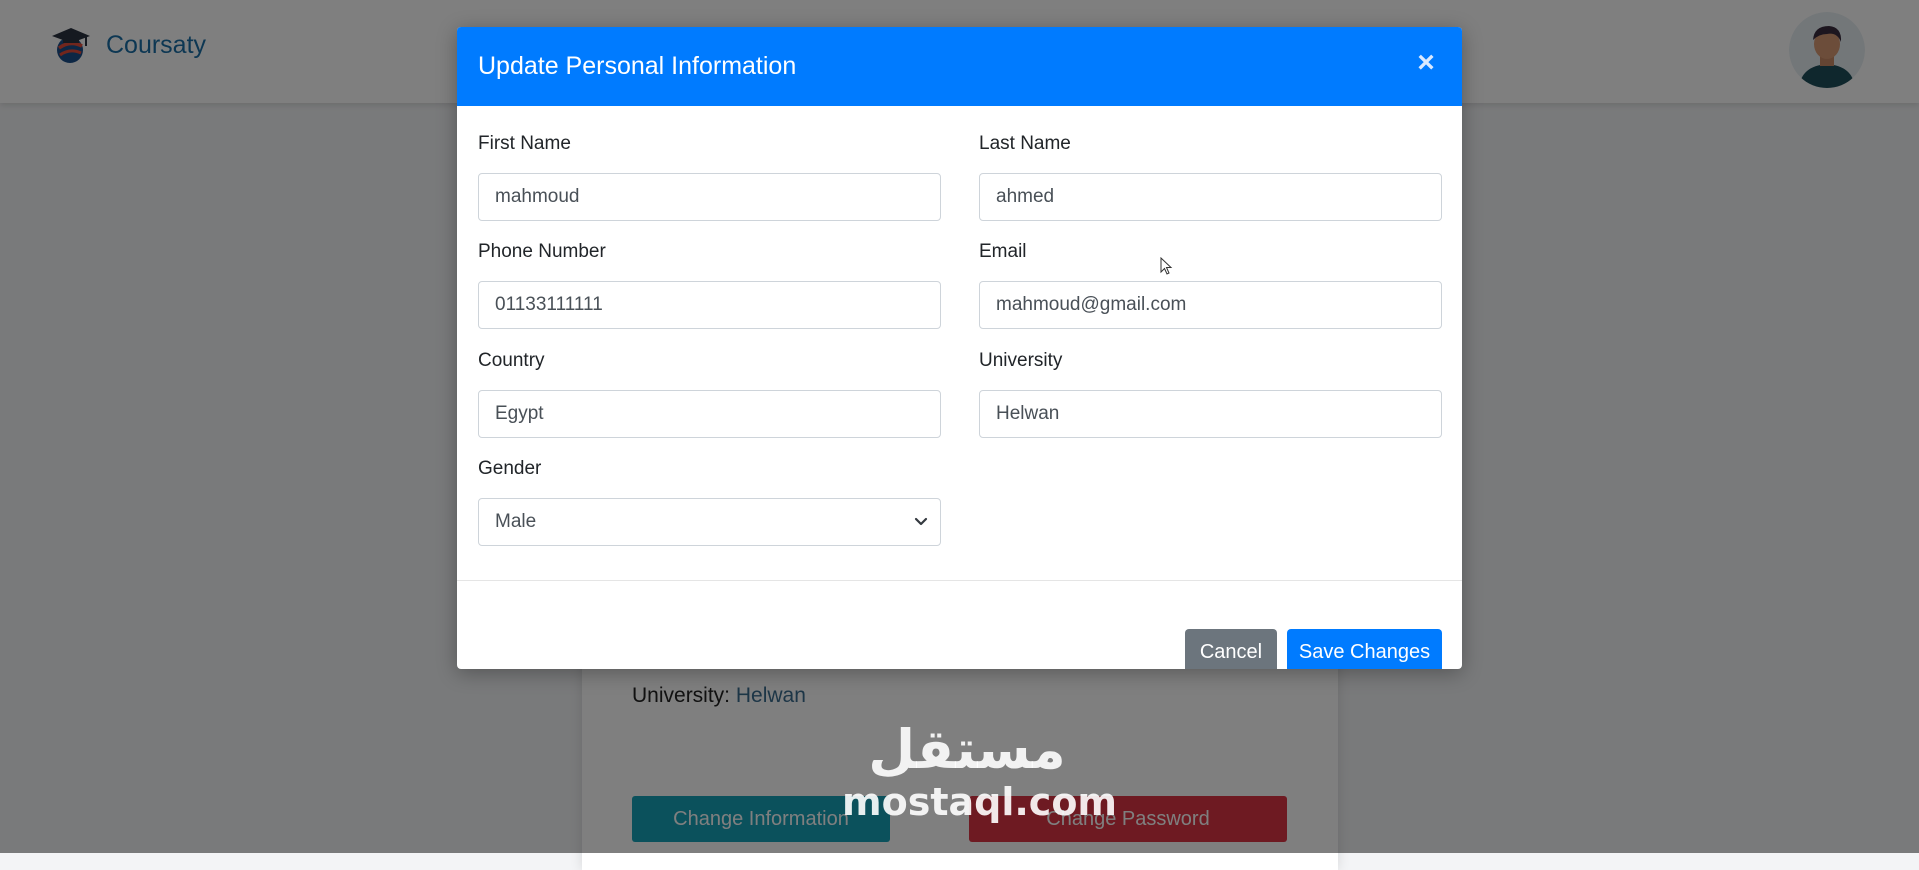  What do you see at coordinates (1210, 414) in the screenshot?
I see `university-input: Helwan` at bounding box center [1210, 414].